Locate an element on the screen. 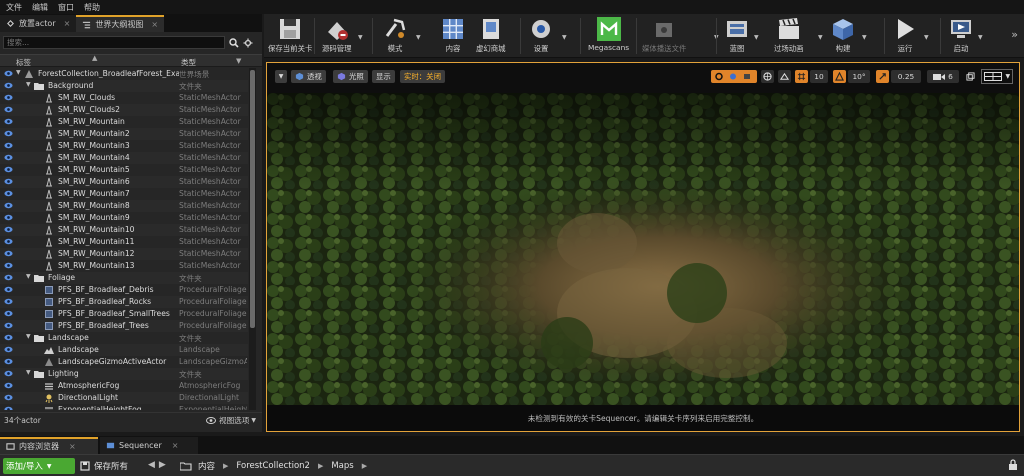  outliner-row: SM_RW_Mountain5 StaticMeshActor is located at coordinates (124, 170).